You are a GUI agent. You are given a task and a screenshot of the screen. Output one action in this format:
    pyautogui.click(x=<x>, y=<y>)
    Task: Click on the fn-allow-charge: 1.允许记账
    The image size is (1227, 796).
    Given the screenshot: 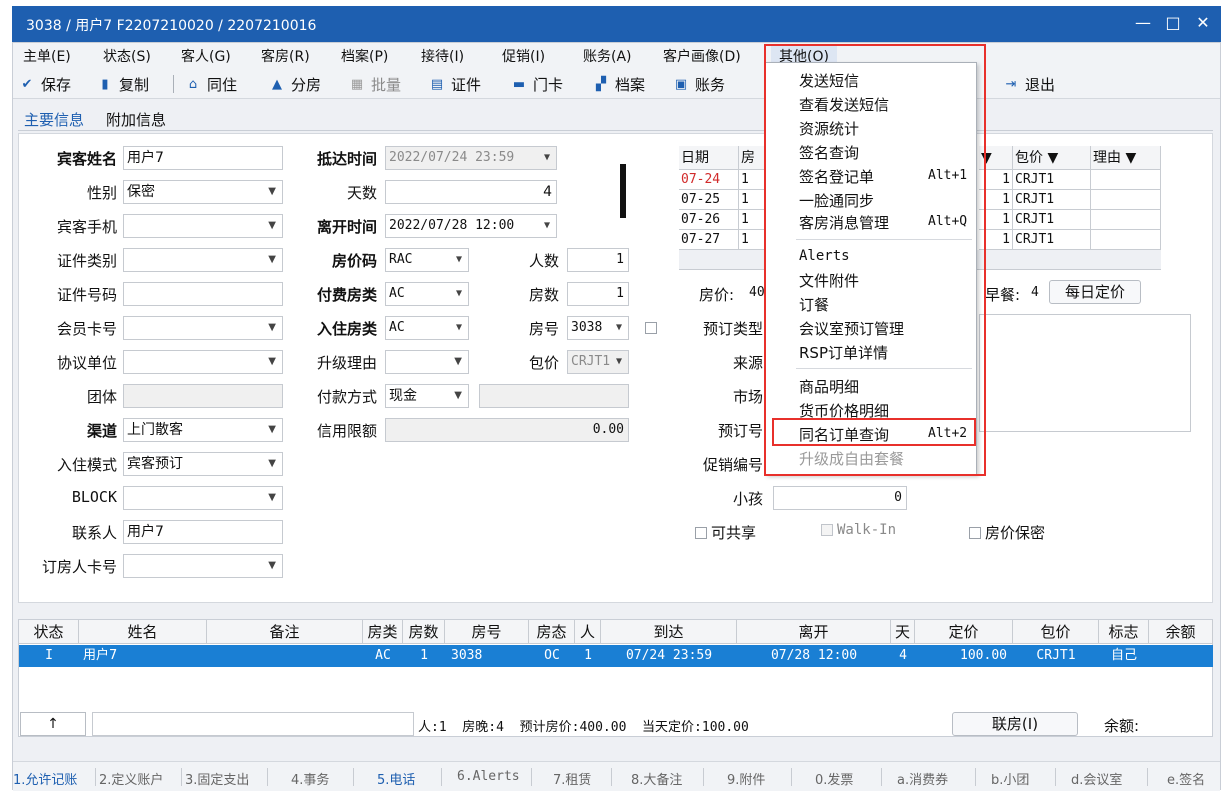 What is the action you would take?
    pyautogui.click(x=45, y=778)
    